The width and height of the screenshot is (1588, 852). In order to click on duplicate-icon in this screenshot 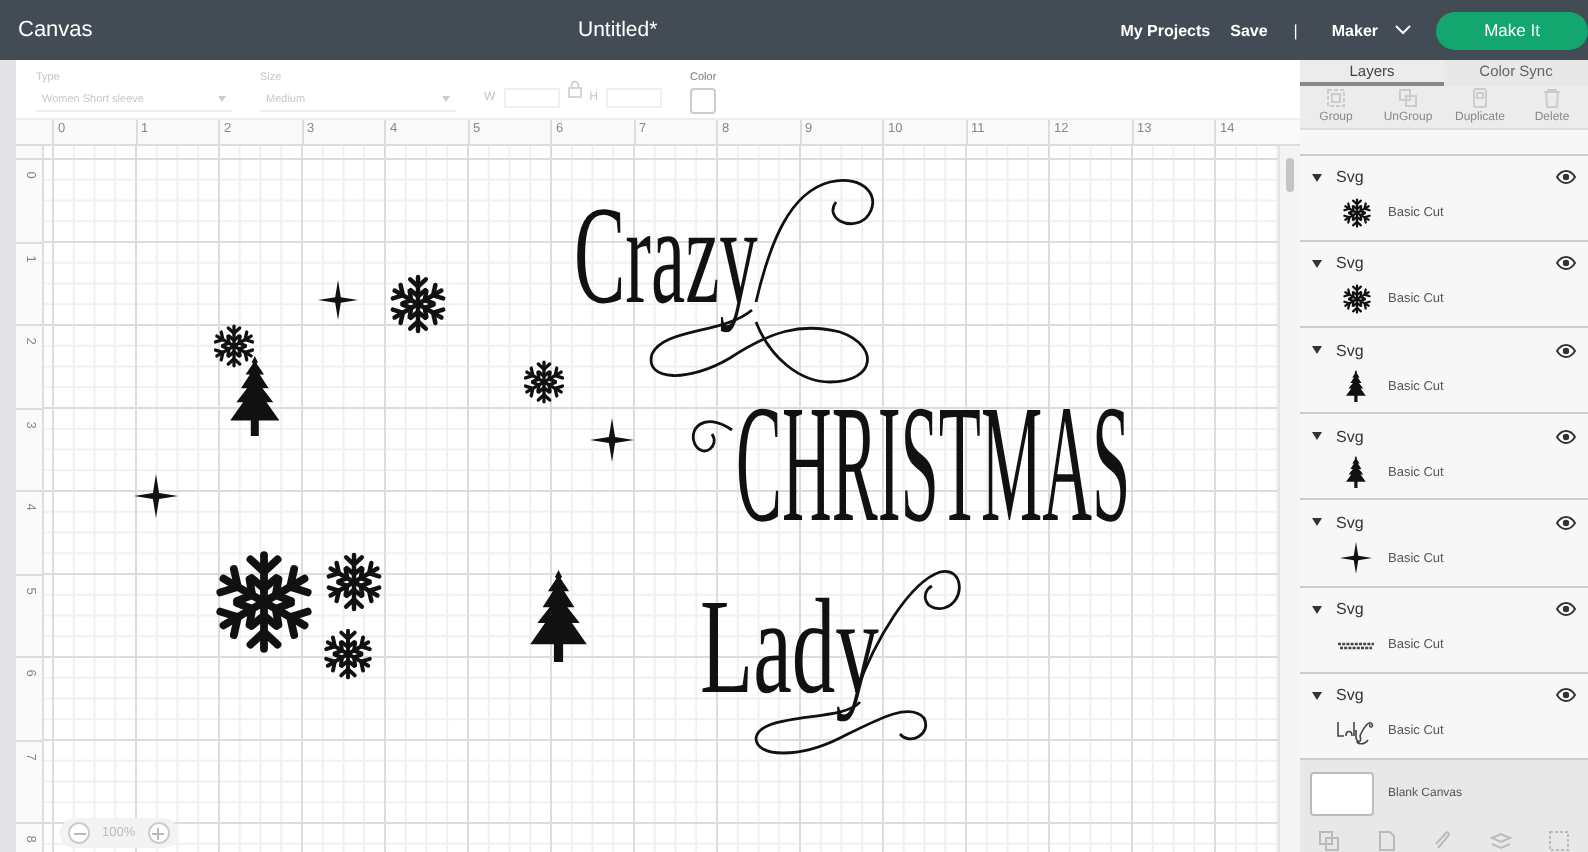, I will do `click(1480, 98)`.